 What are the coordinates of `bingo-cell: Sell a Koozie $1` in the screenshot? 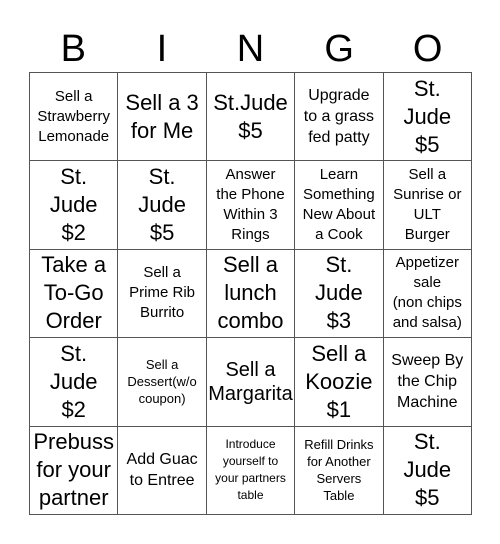 It's located at (339, 382).